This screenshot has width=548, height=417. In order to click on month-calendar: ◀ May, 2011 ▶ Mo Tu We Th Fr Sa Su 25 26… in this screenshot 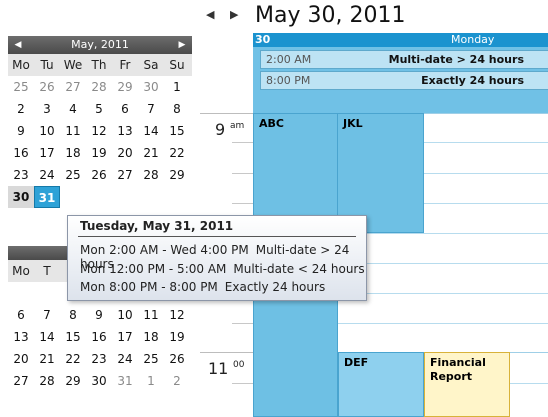, I will do `click(100, 122)`.